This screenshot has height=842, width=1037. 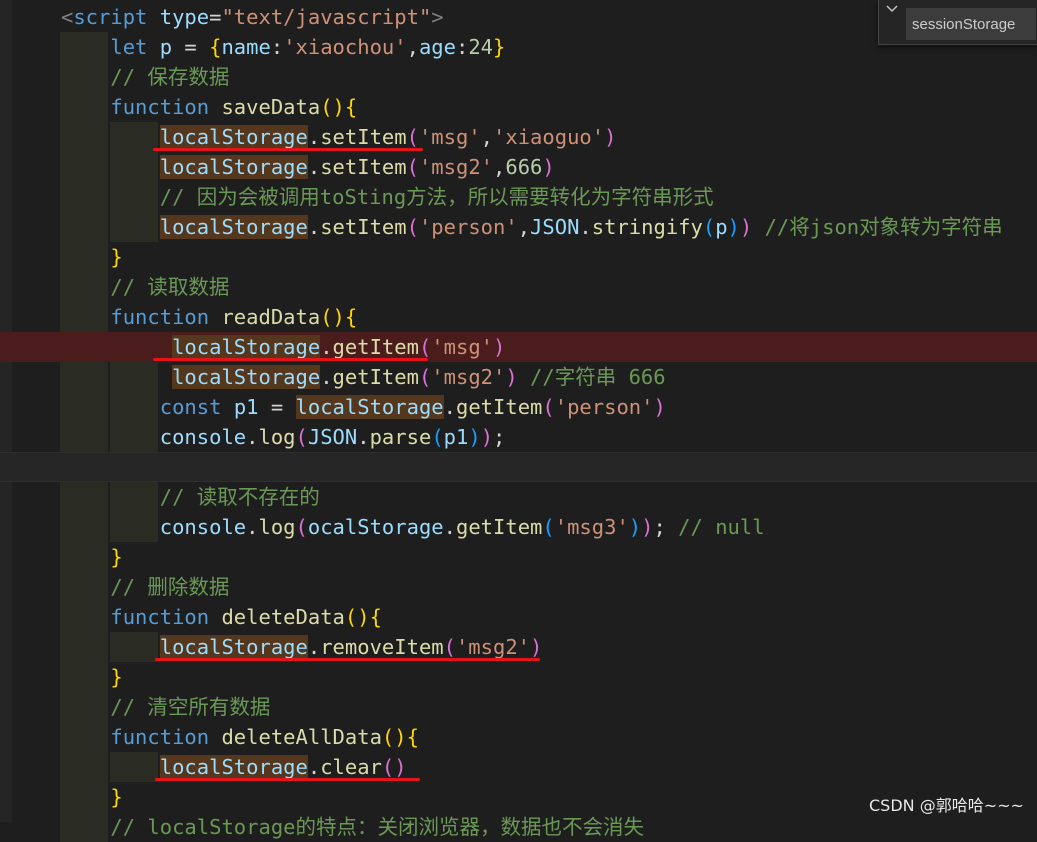 I want to click on code-line: function deleteData(){, so click(x=518, y=617).